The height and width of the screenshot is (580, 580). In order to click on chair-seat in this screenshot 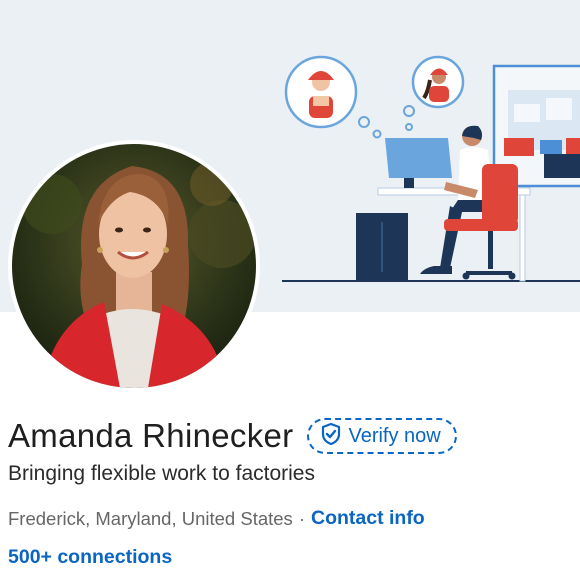, I will do `click(481, 225)`.